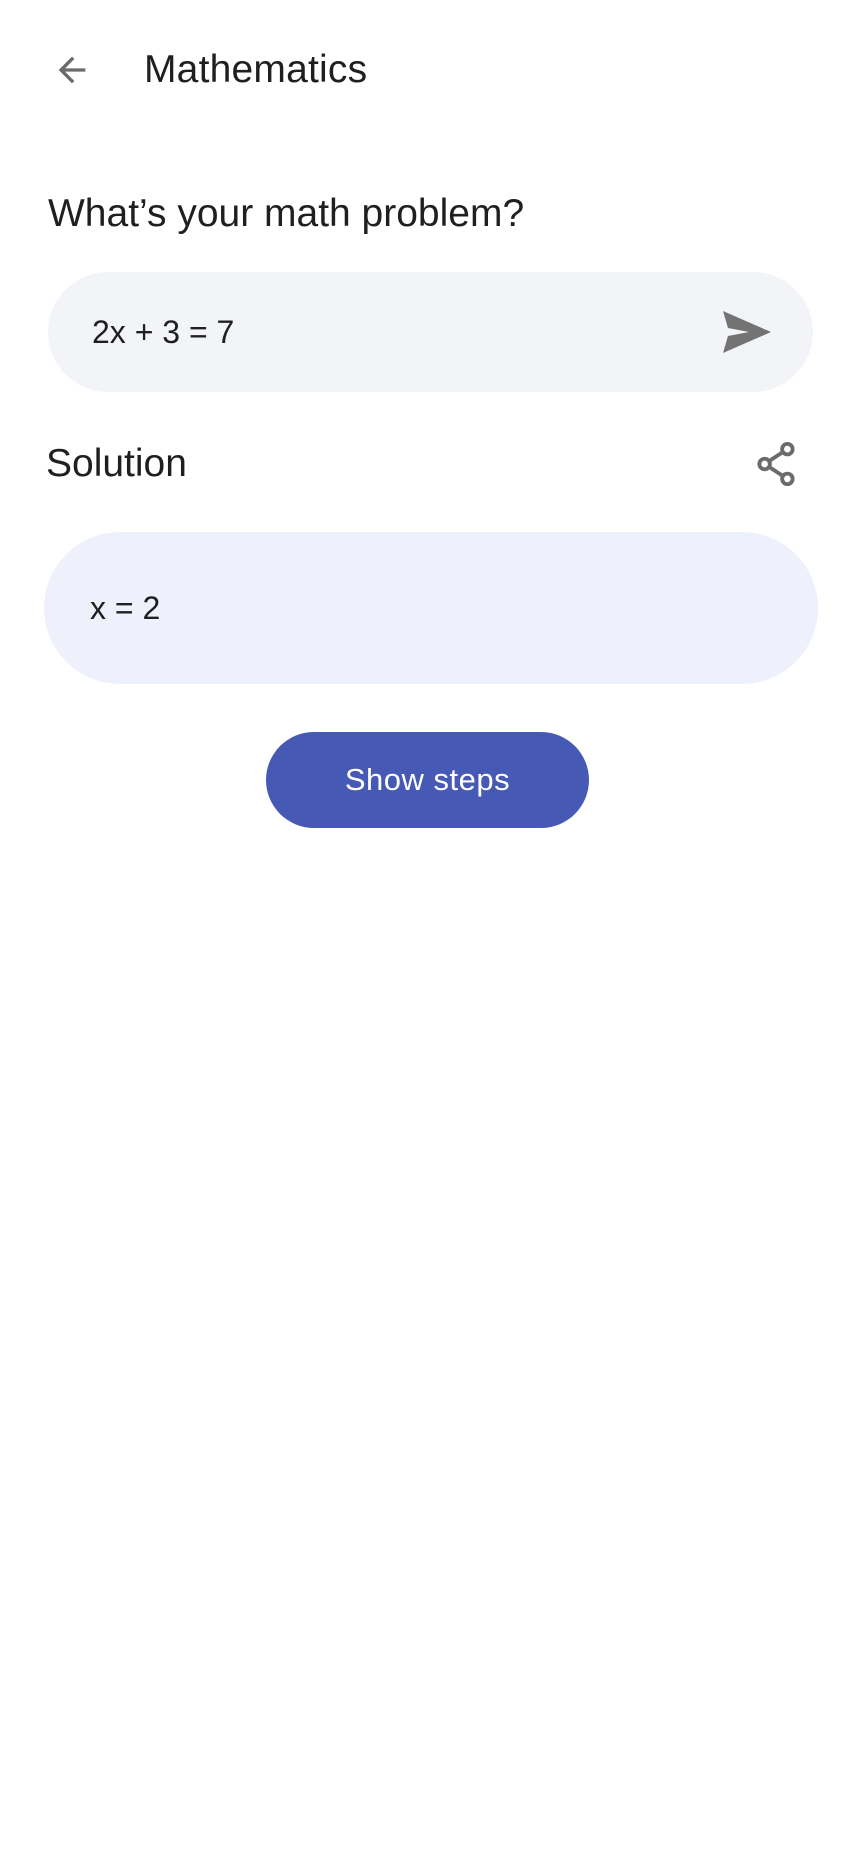  I want to click on share-button, so click(776, 464).